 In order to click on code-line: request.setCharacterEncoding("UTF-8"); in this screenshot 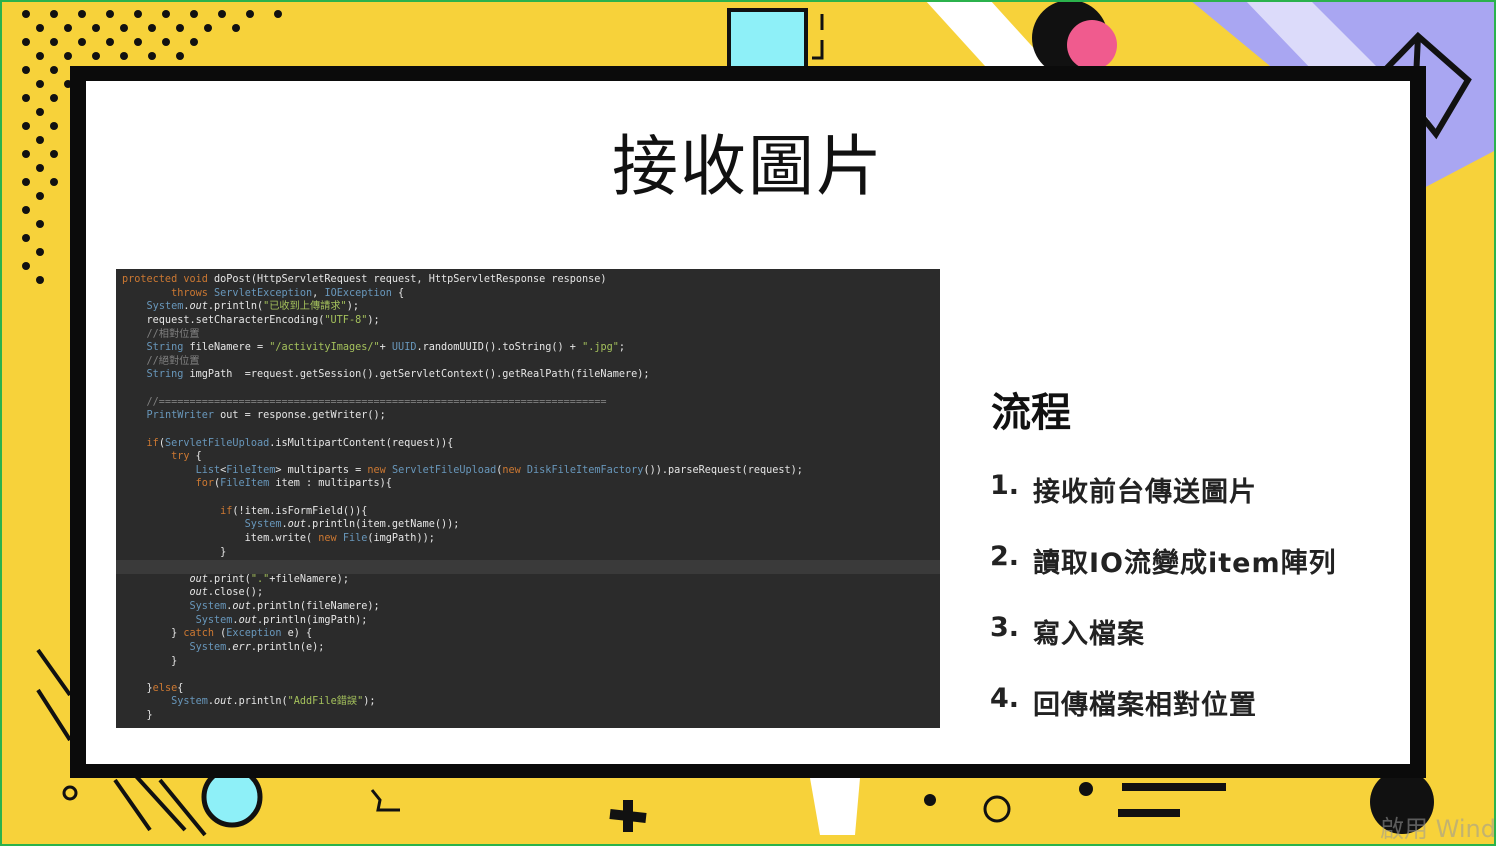, I will do `click(251, 320)`.